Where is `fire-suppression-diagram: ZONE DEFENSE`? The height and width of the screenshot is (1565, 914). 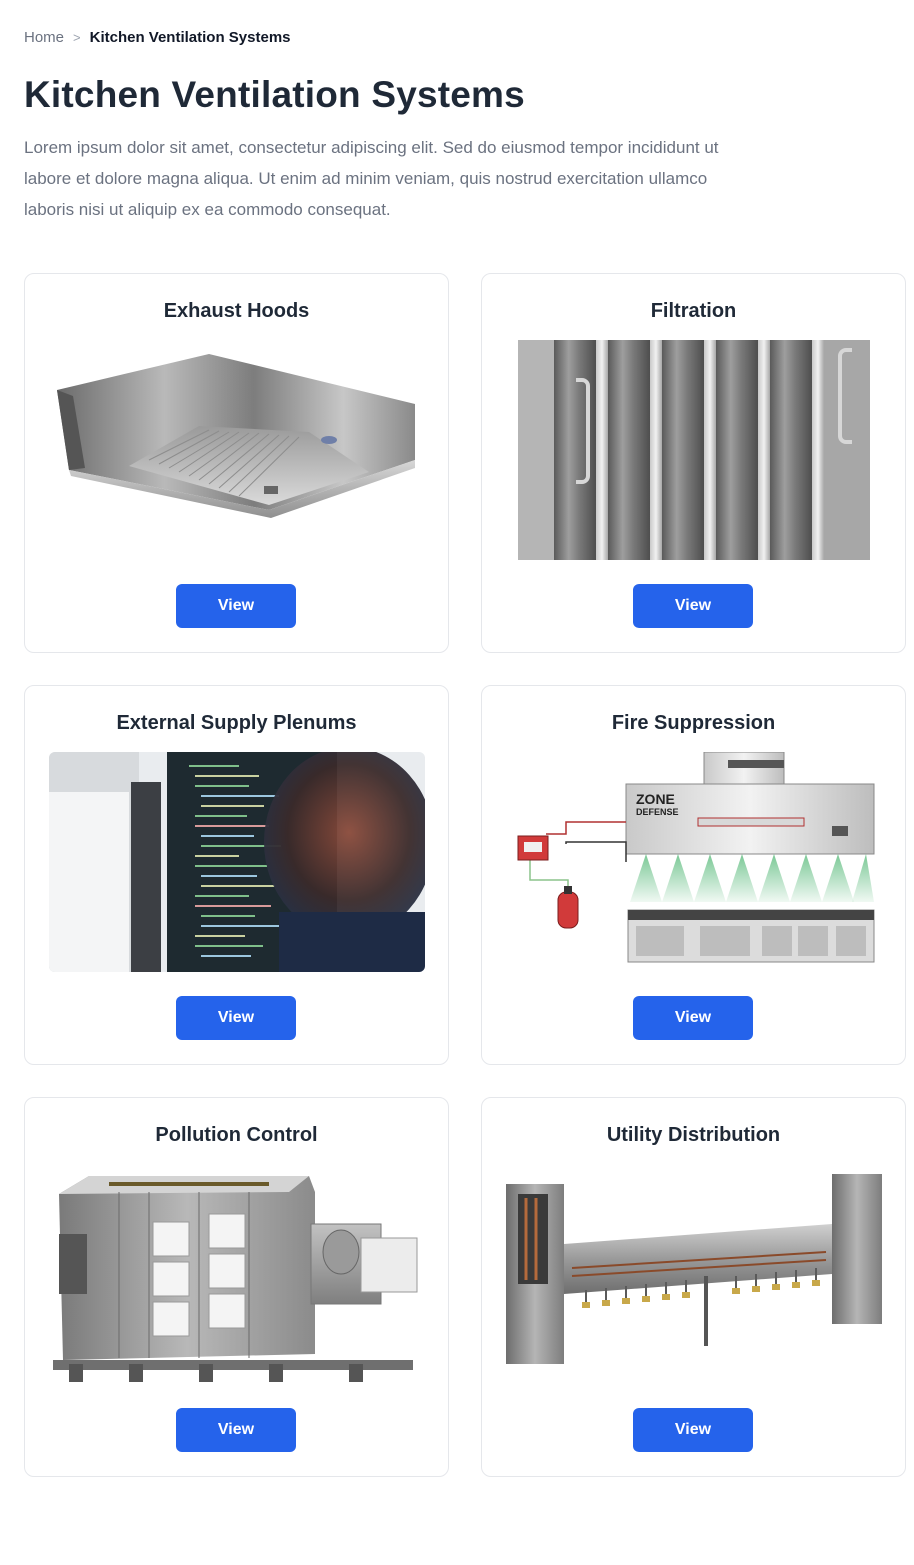 fire-suppression-diagram: ZONE DEFENSE is located at coordinates (694, 862).